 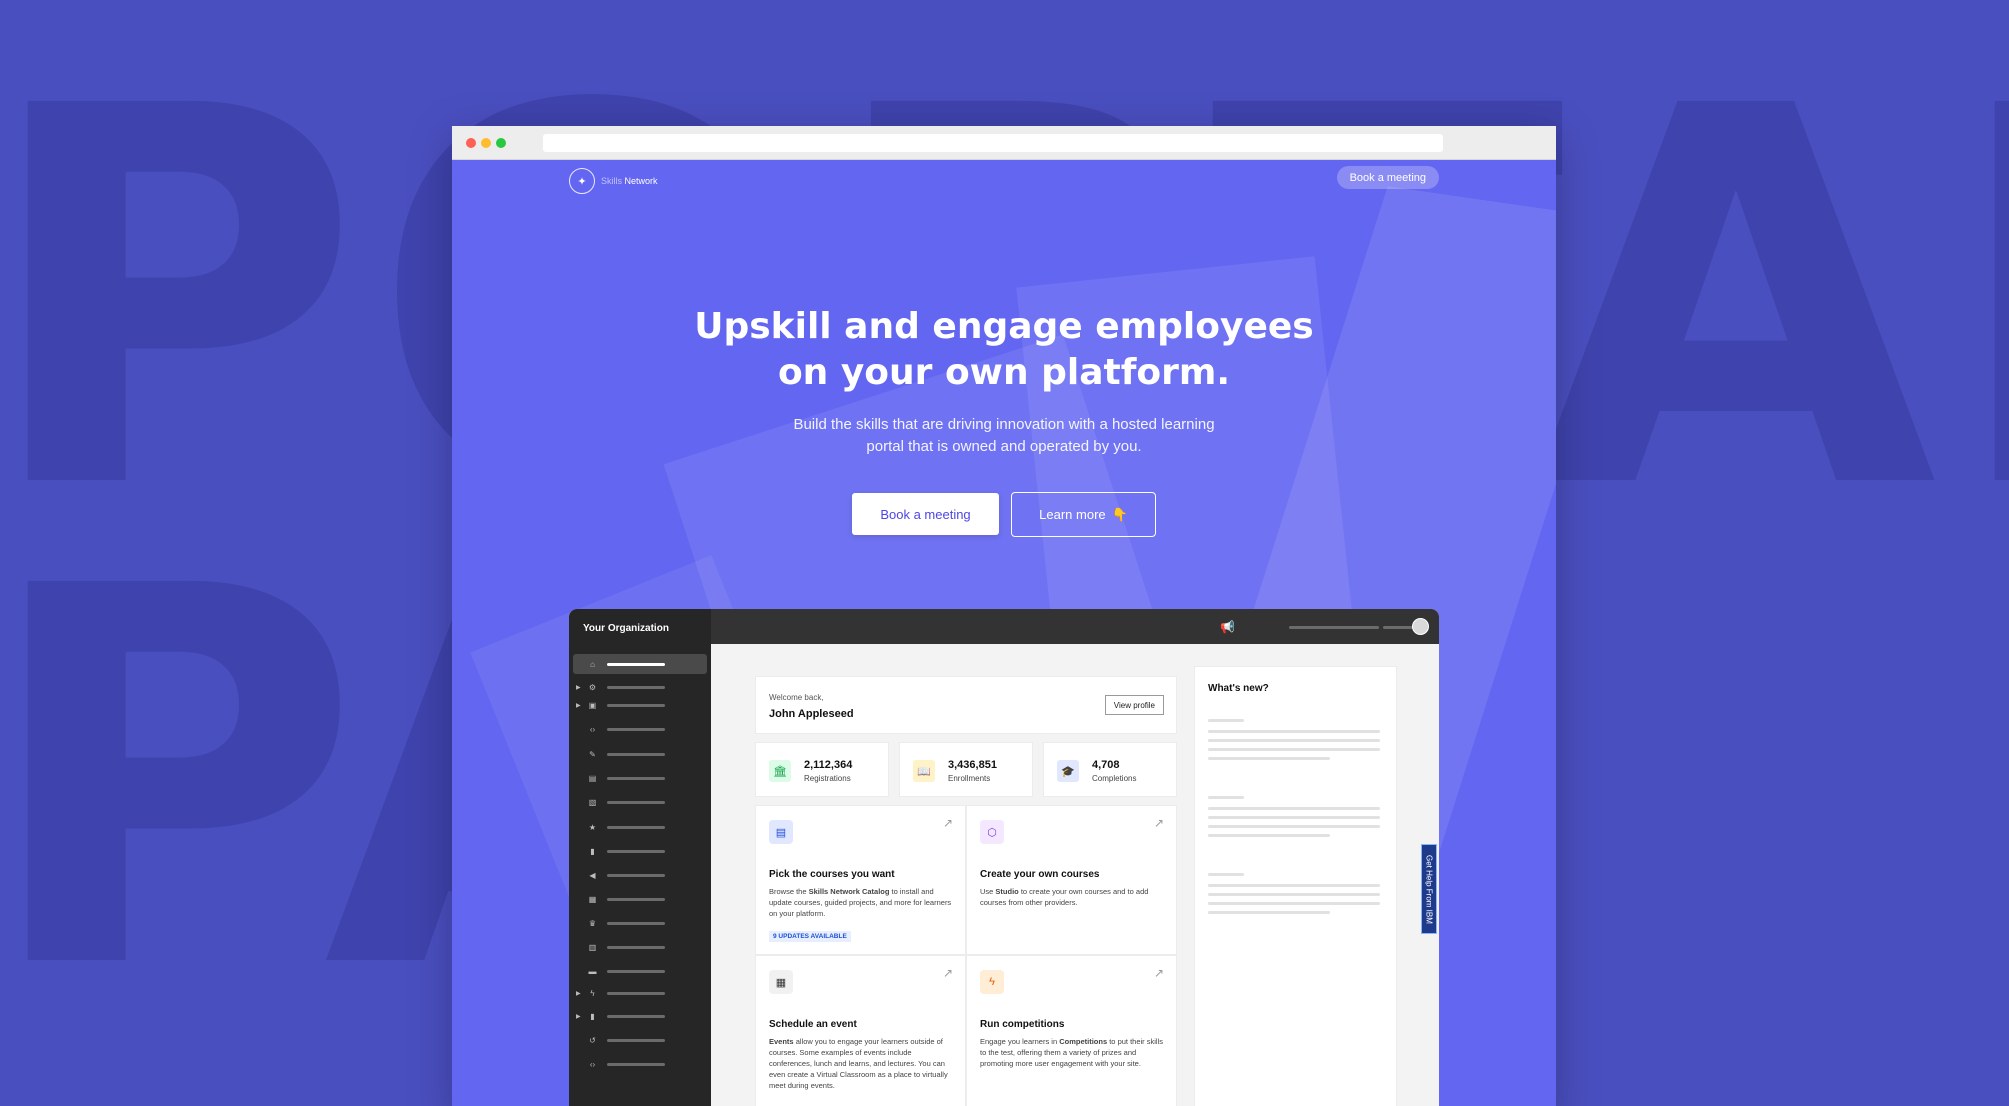 I want to click on stat-value: 4,708, so click(x=1106, y=765).